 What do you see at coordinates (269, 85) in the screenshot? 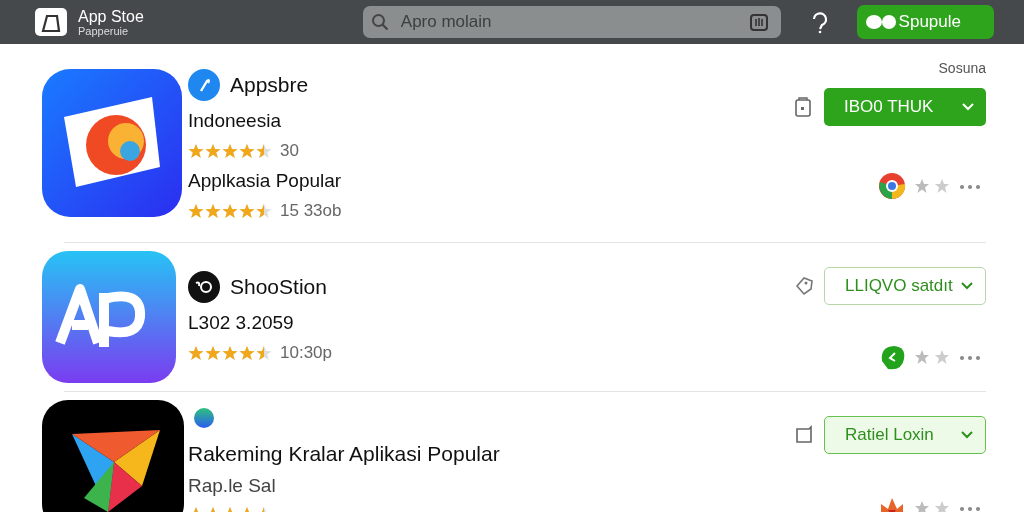
I see `app-name: Appsbre` at bounding box center [269, 85].